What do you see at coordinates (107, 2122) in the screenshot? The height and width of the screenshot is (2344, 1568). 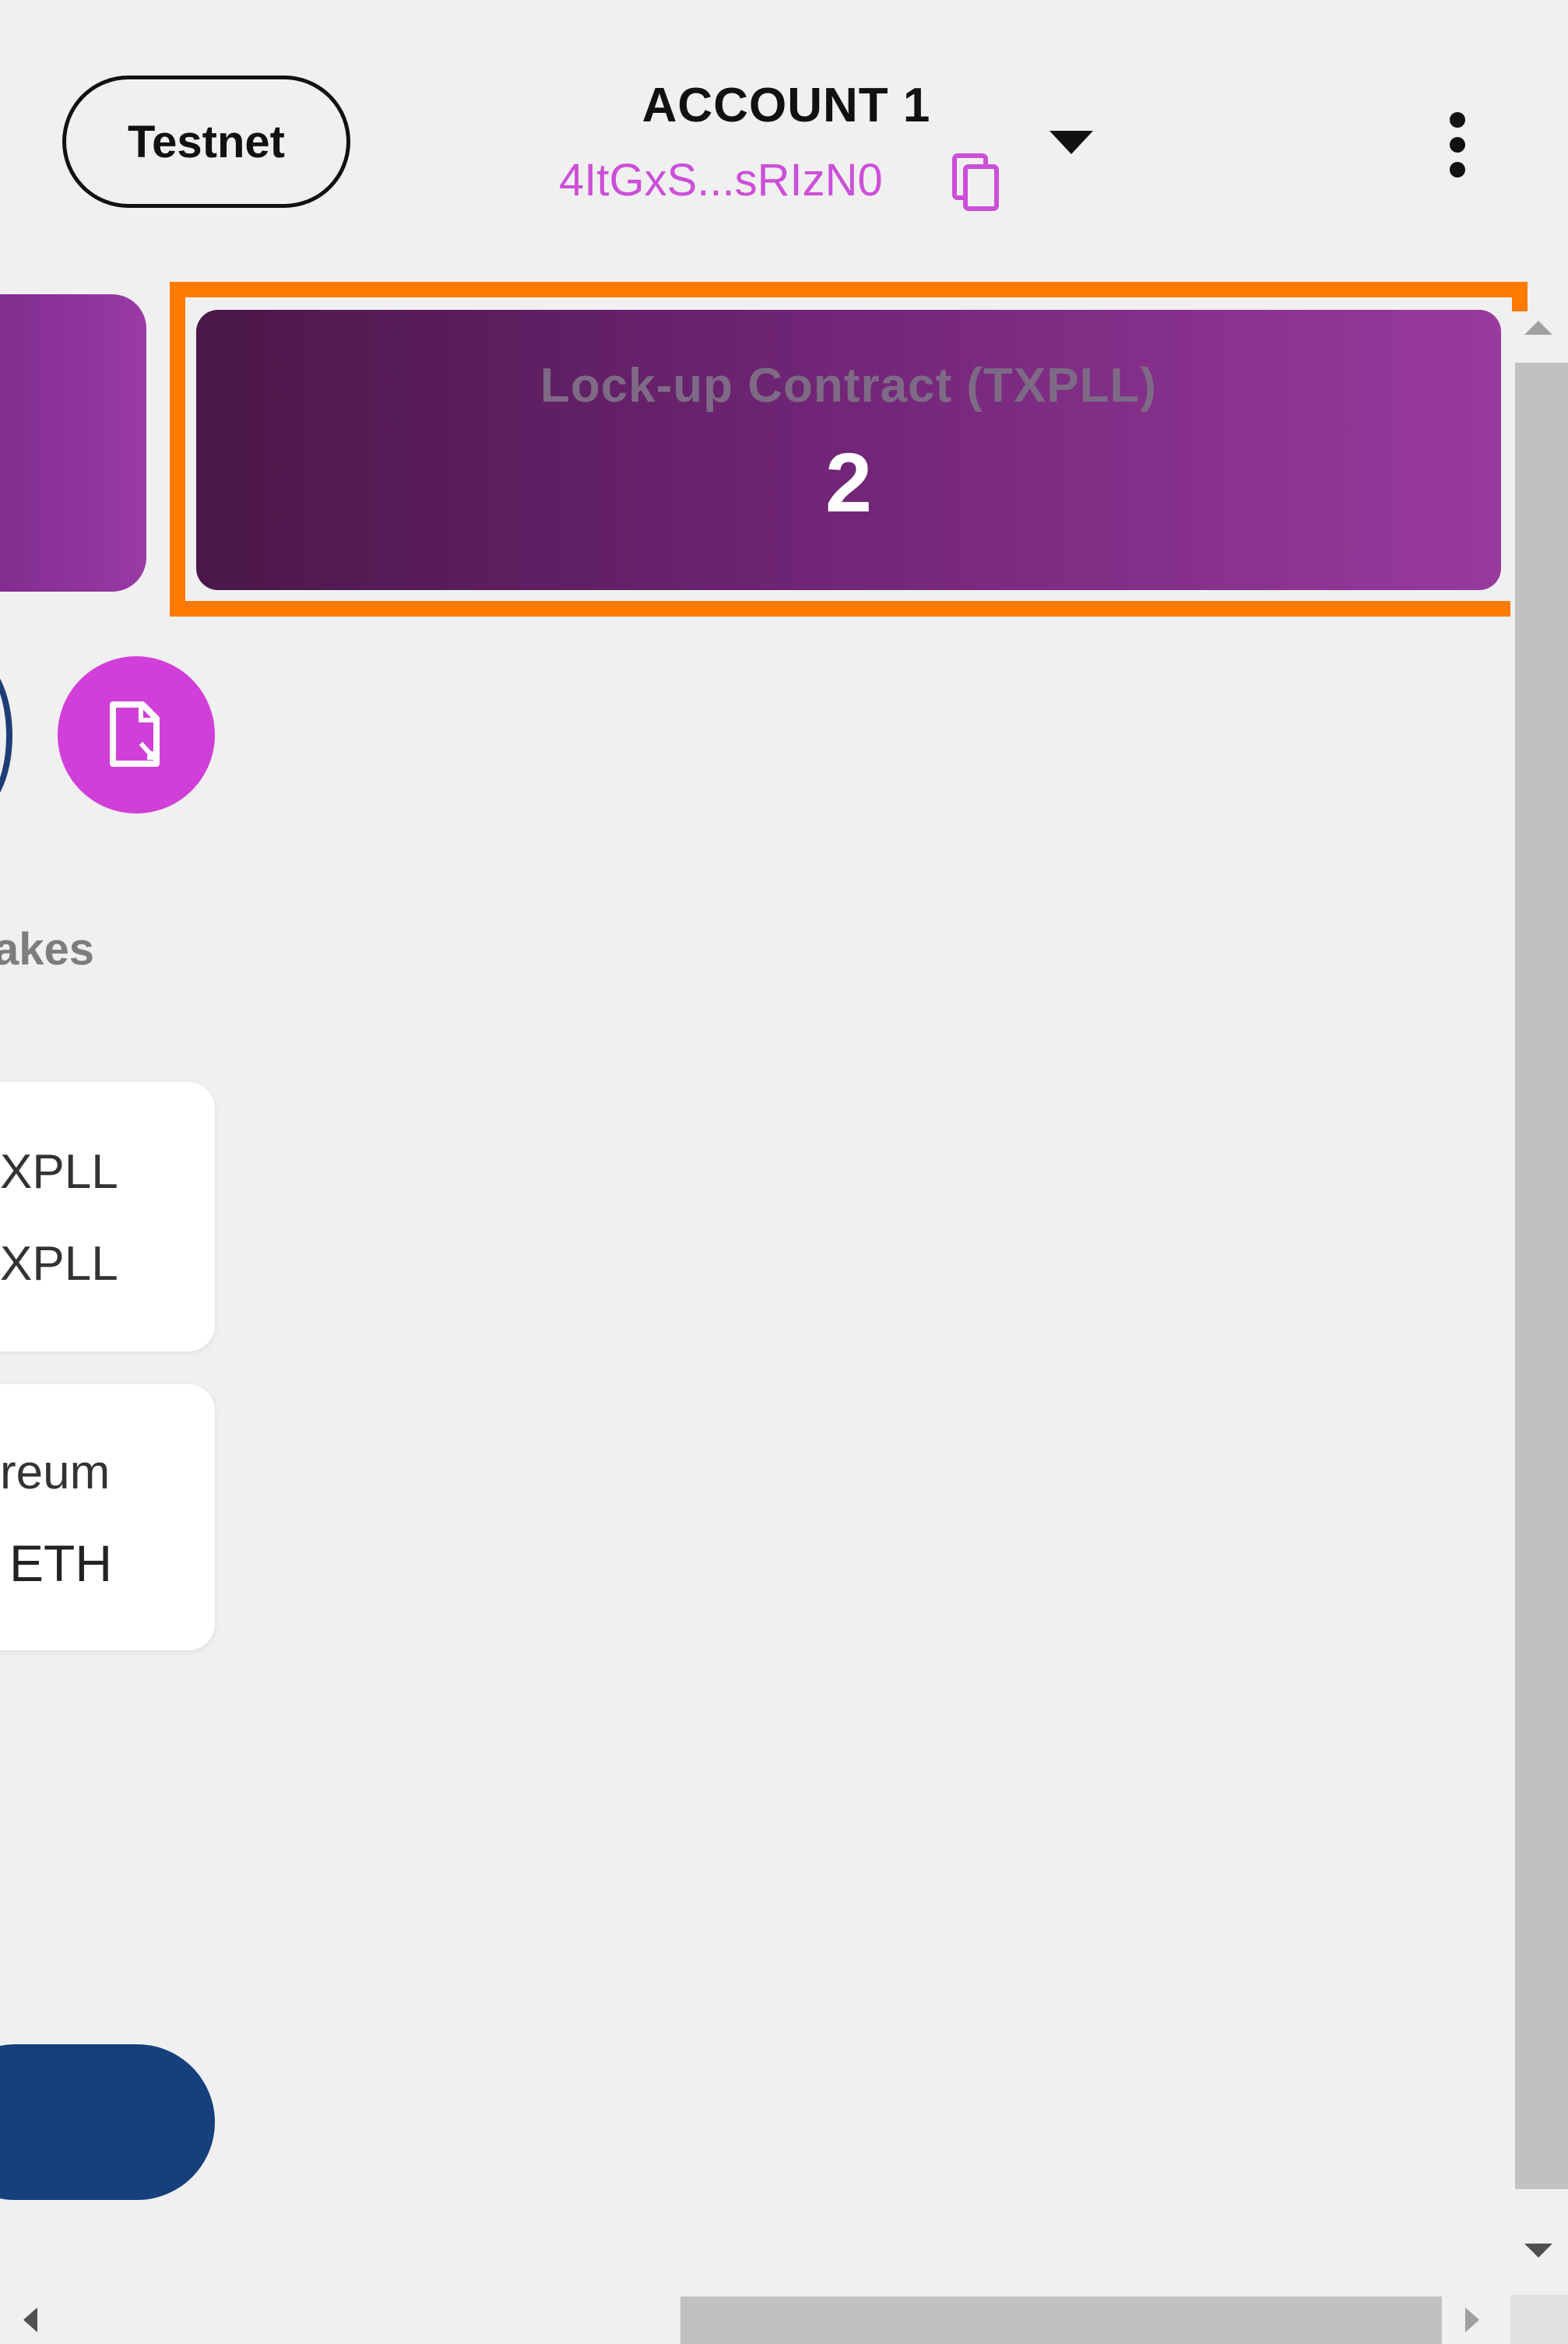 I see `primary-action-button` at bounding box center [107, 2122].